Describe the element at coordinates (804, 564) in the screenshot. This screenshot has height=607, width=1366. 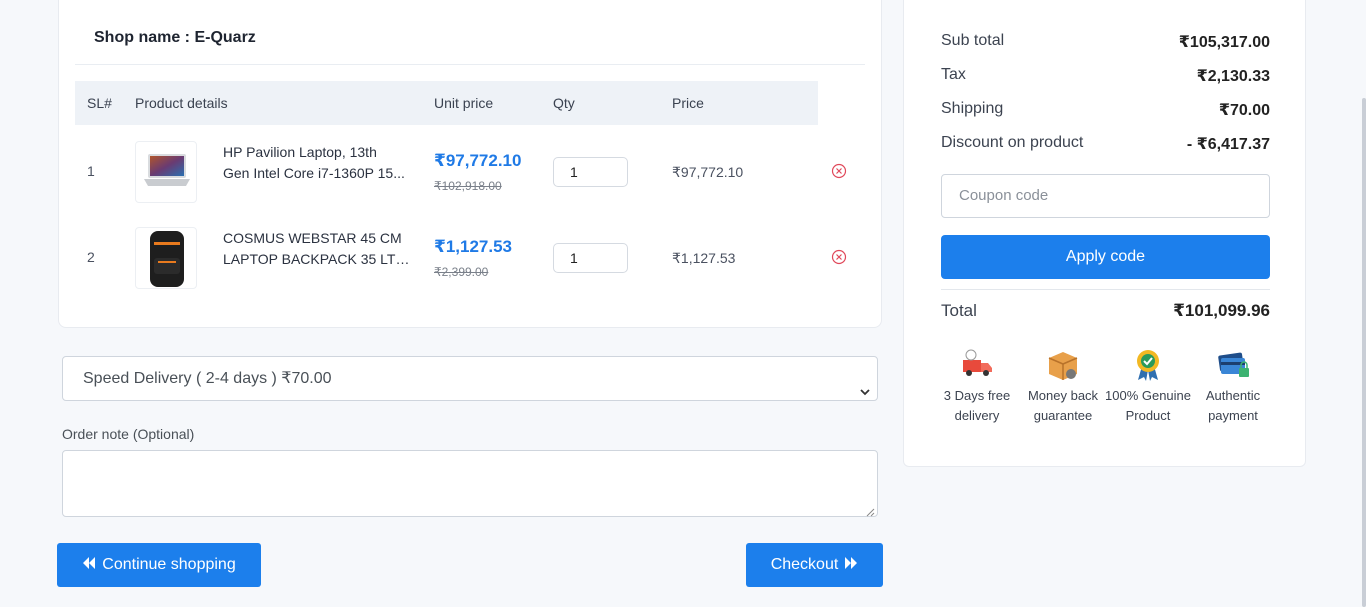
I see `checkout-label: Checkout` at that location.